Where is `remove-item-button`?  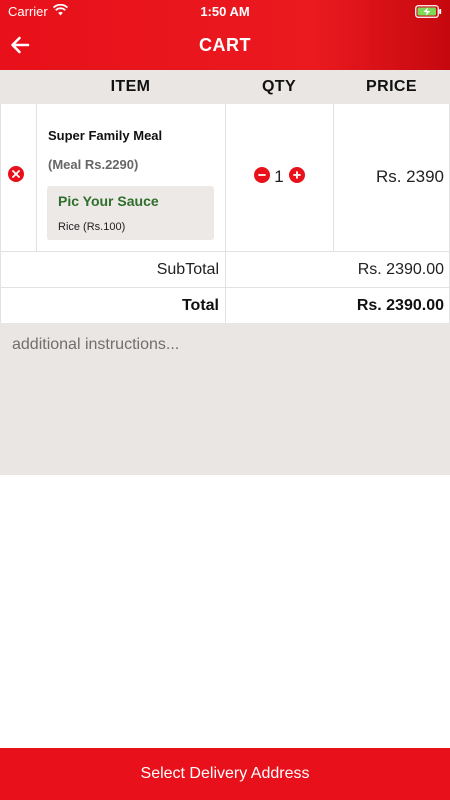 remove-item-button is located at coordinates (16, 174).